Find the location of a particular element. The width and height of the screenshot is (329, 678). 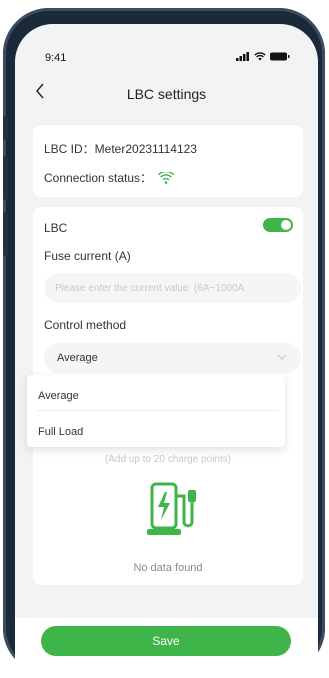

connection-status-label: Connection status： is located at coordinates (98, 178).